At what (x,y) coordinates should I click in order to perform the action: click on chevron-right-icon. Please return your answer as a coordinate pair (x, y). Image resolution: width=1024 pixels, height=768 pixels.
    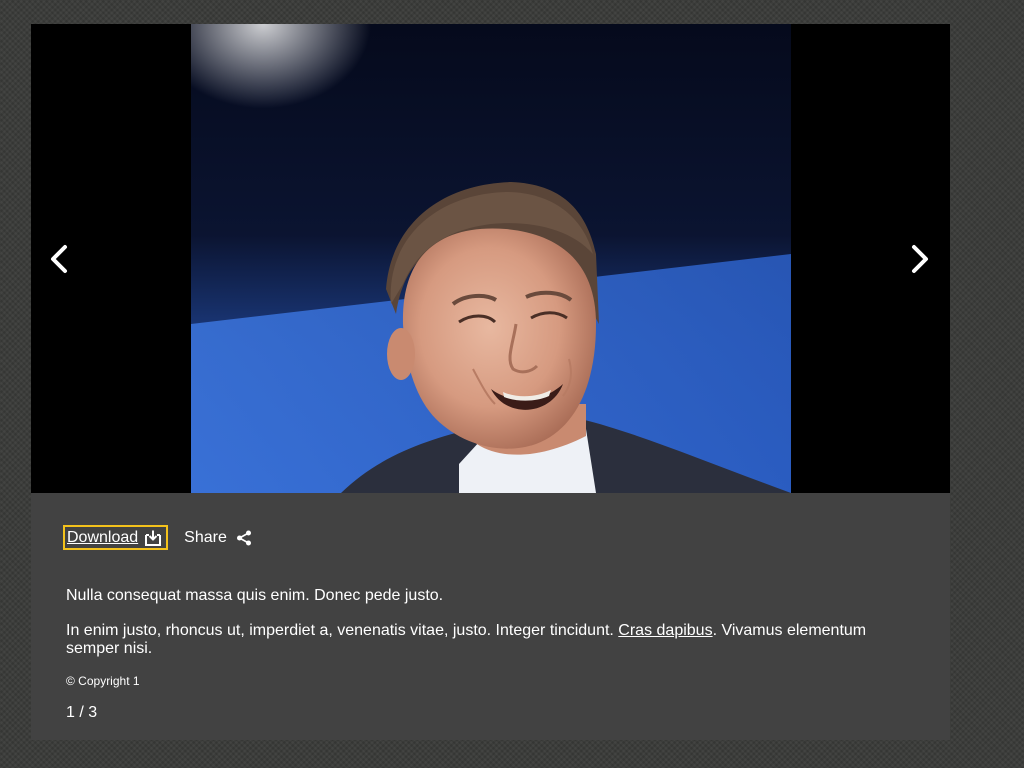
    Looking at the image, I should click on (920, 259).